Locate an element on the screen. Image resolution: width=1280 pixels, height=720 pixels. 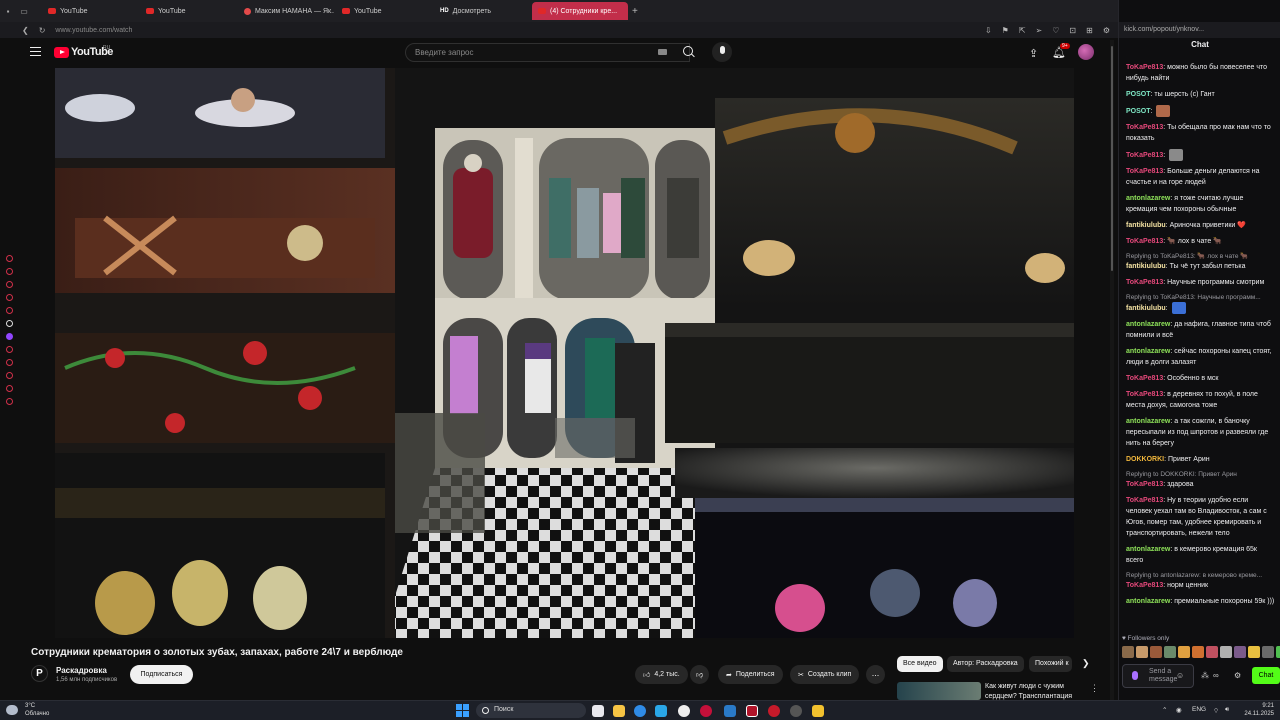
chat-settings-icon: ⚙ is located at coordinates (1237, 675).